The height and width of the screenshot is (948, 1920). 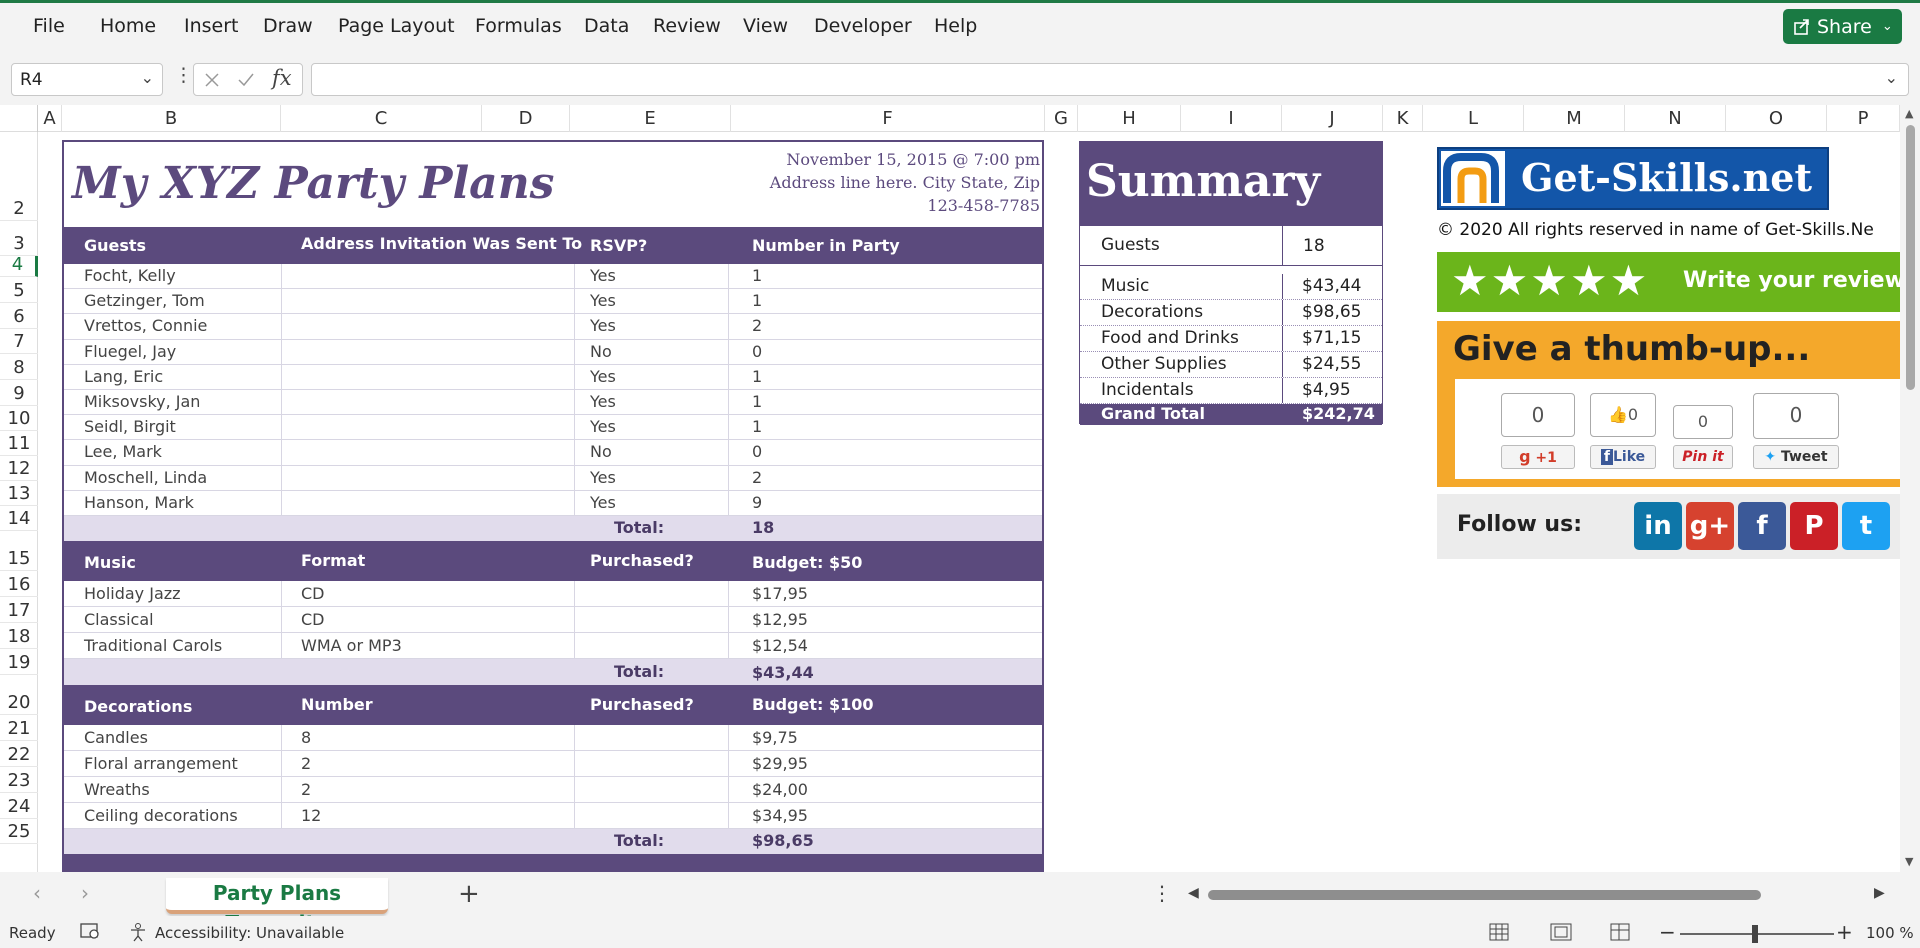 What do you see at coordinates (1776, 118) in the screenshot?
I see `column-header: O` at bounding box center [1776, 118].